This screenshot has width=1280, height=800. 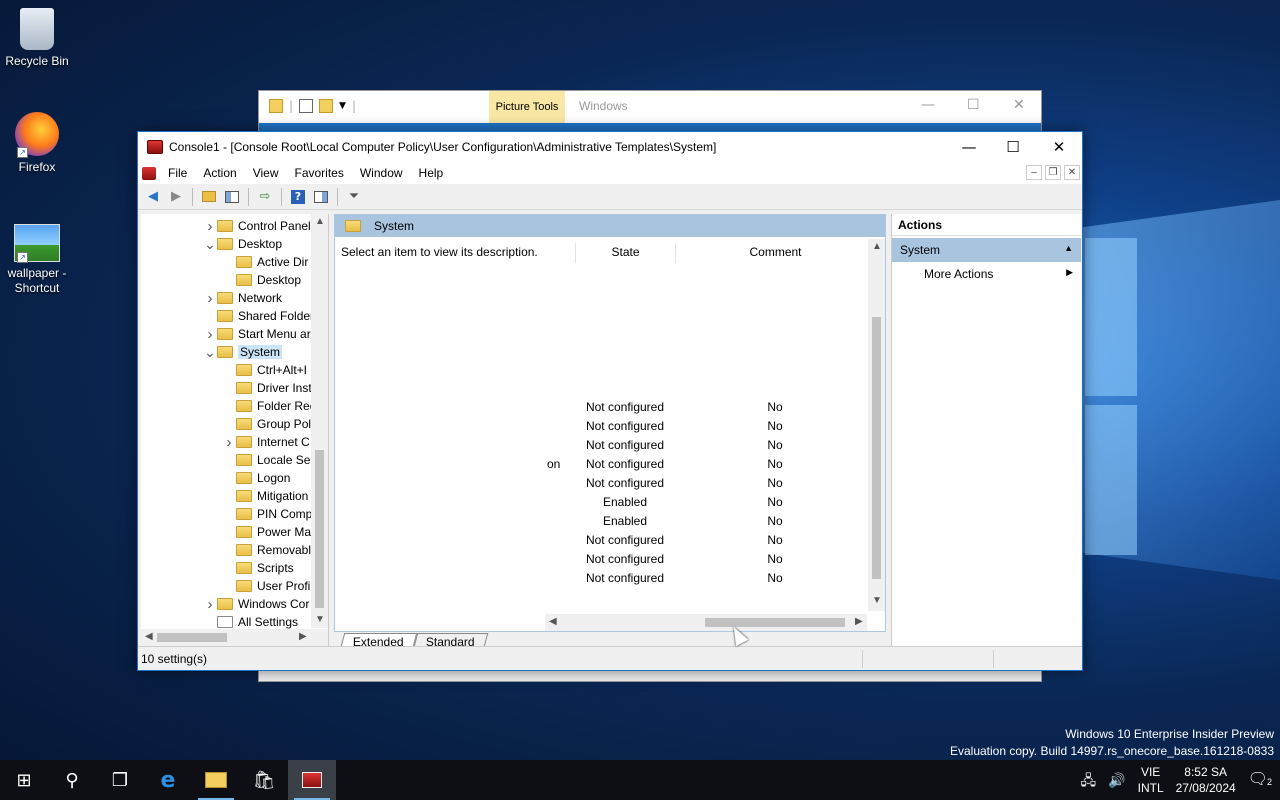 What do you see at coordinates (605, 464) in the screenshot?
I see `table-row: on Not configured No` at bounding box center [605, 464].